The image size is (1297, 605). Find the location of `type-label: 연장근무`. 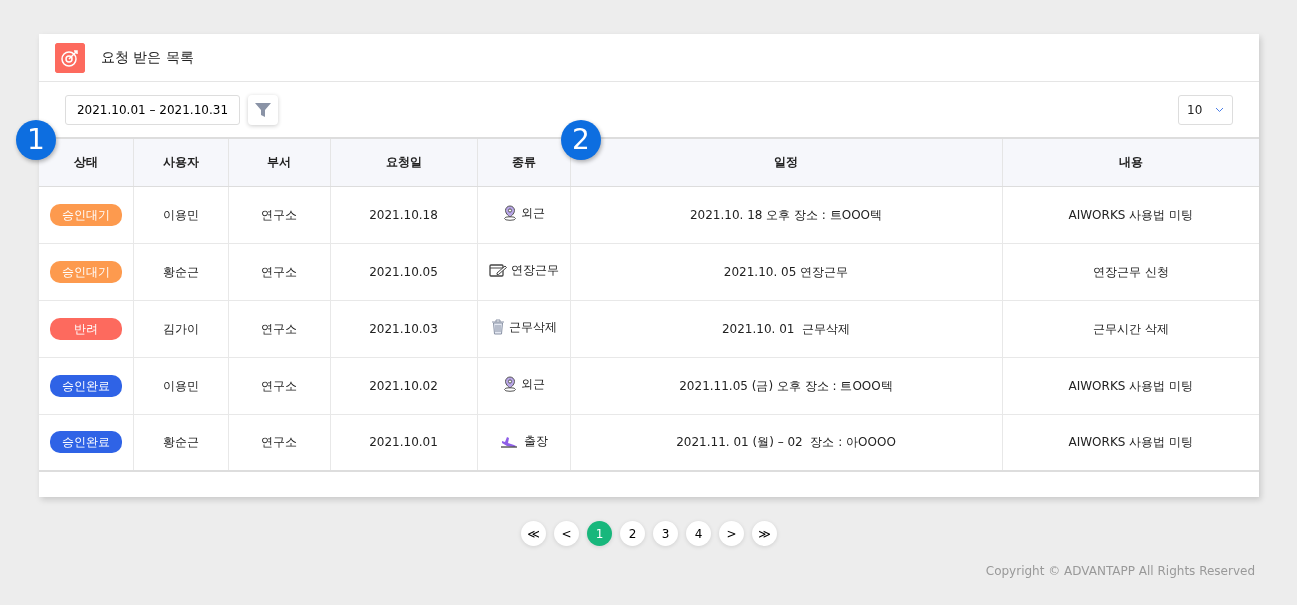

type-label: 연장근무 is located at coordinates (534, 270).